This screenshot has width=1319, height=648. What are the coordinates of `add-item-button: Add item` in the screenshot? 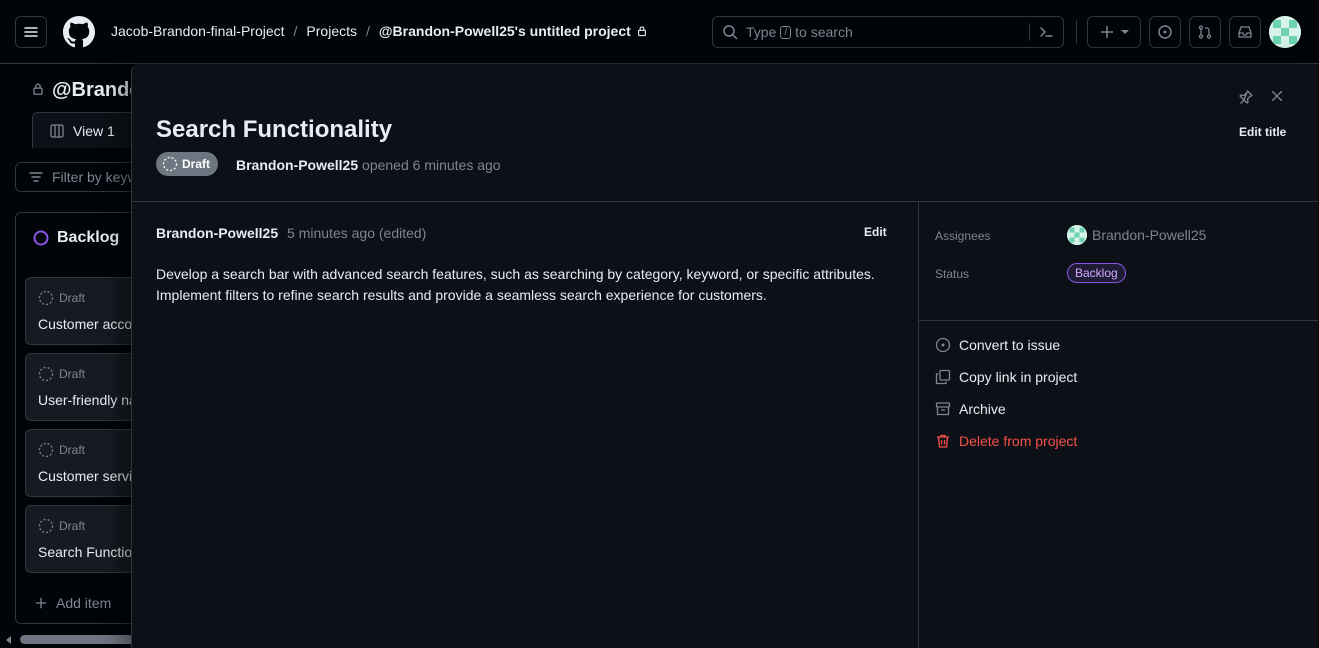 It's located at (72, 603).